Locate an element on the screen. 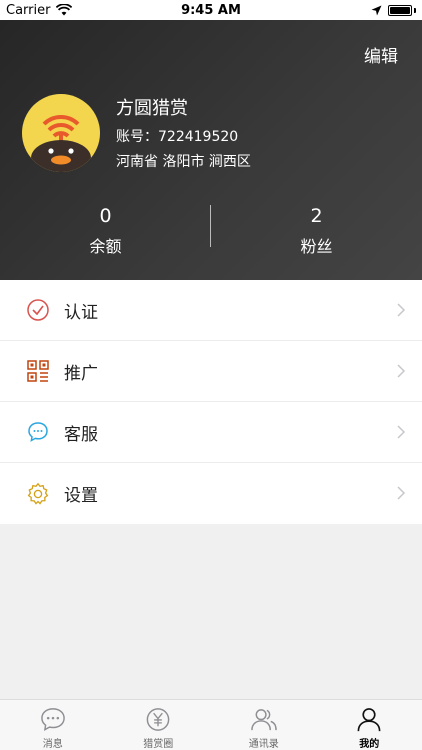 Image resolution: width=422 pixels, height=750 pixels. tab-bounty-circle: 猎赏圈 is located at coordinates (159, 725).